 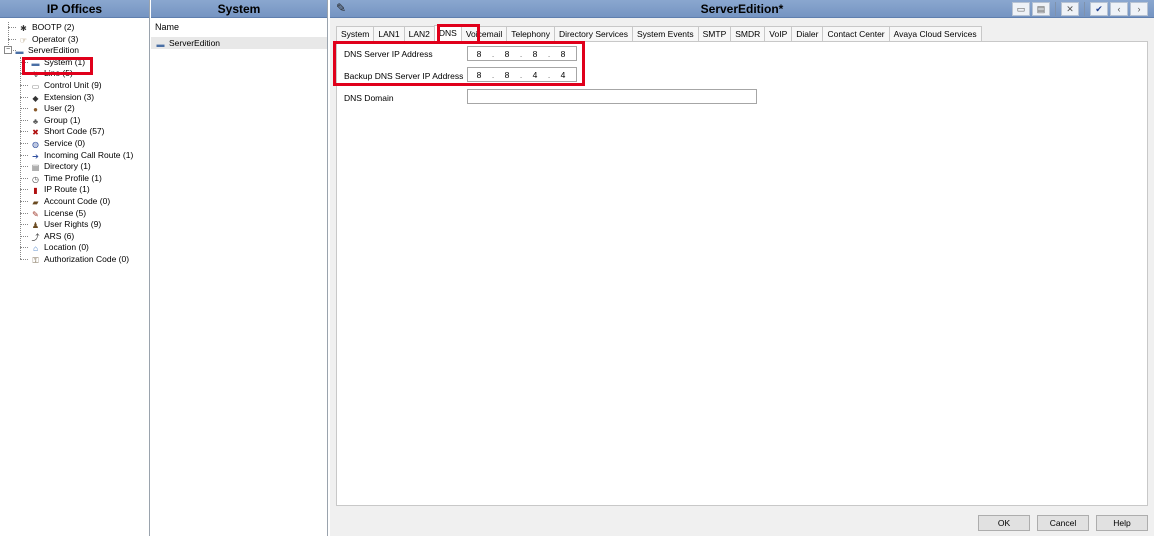 I want to click on ip-route-icon: ▮, so click(x=35, y=191).